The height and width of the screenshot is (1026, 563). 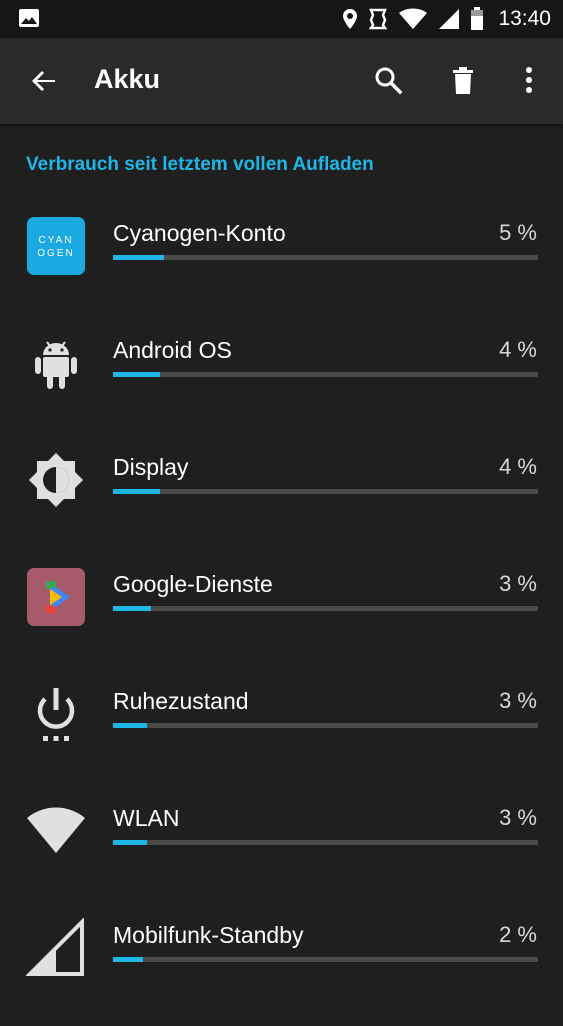 I want to click on item-name: Google-Dienste, so click(x=193, y=584).